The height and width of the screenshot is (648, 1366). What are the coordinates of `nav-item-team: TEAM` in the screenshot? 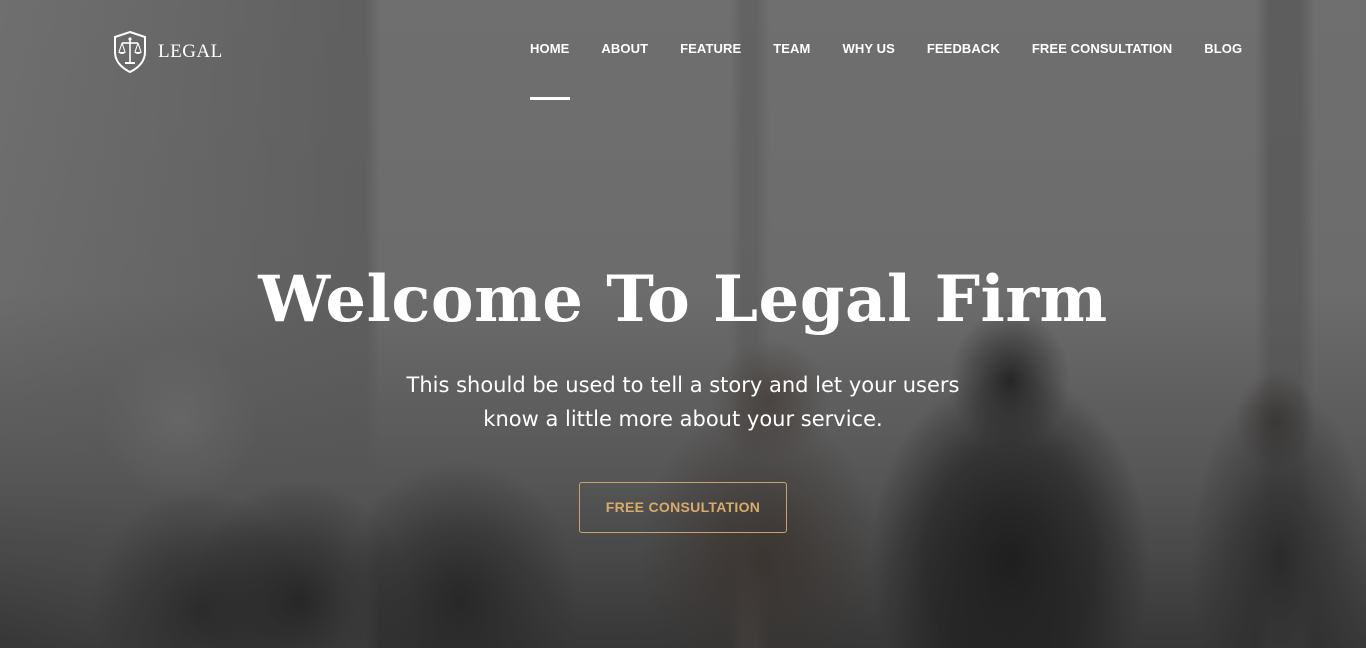 It's located at (791, 48).